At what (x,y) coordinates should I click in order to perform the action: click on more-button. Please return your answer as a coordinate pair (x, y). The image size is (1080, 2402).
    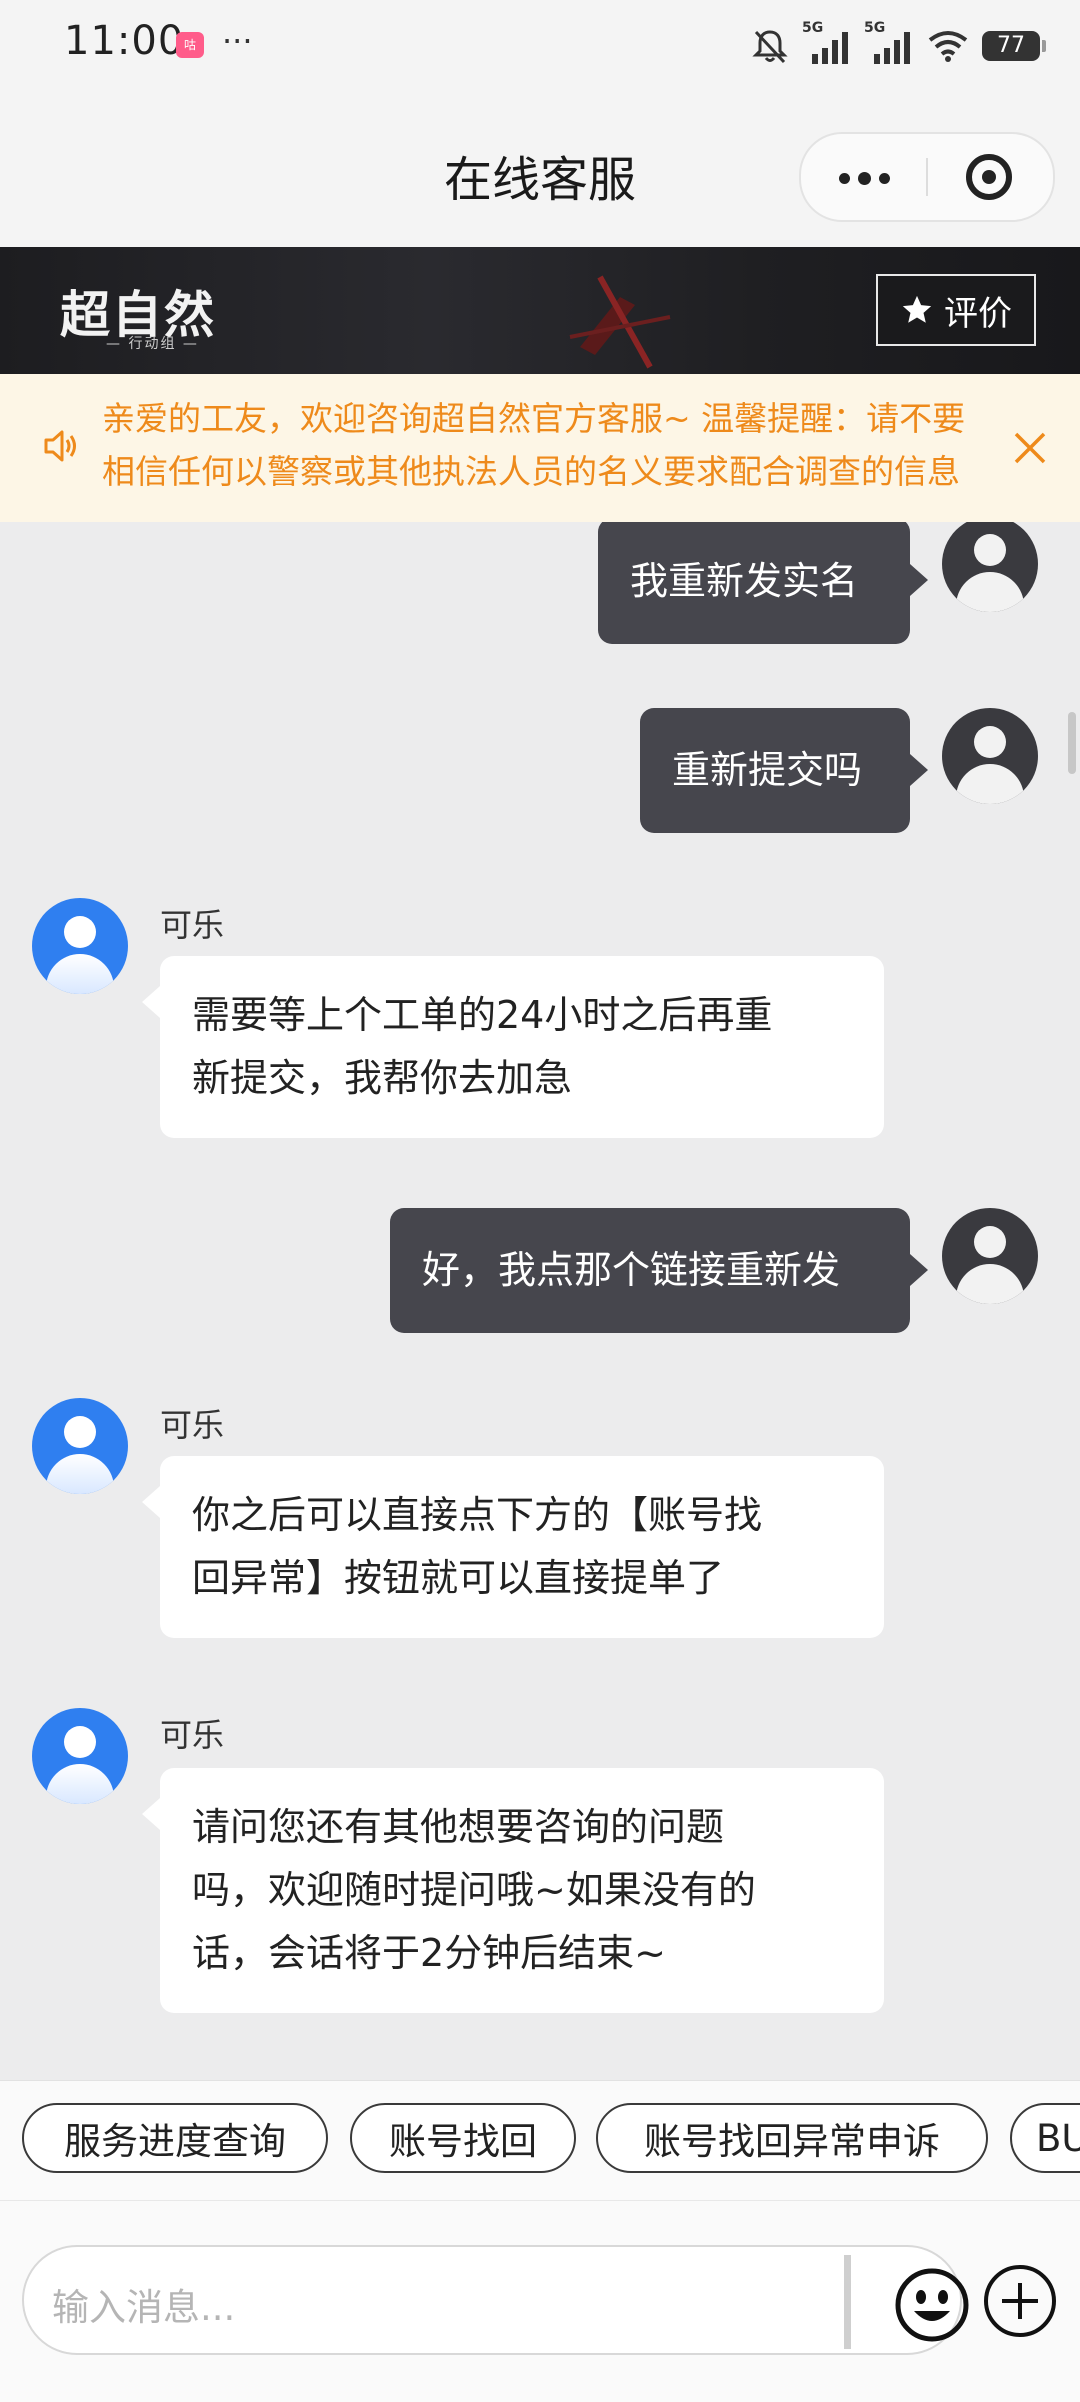
    Looking at the image, I should click on (863, 177).